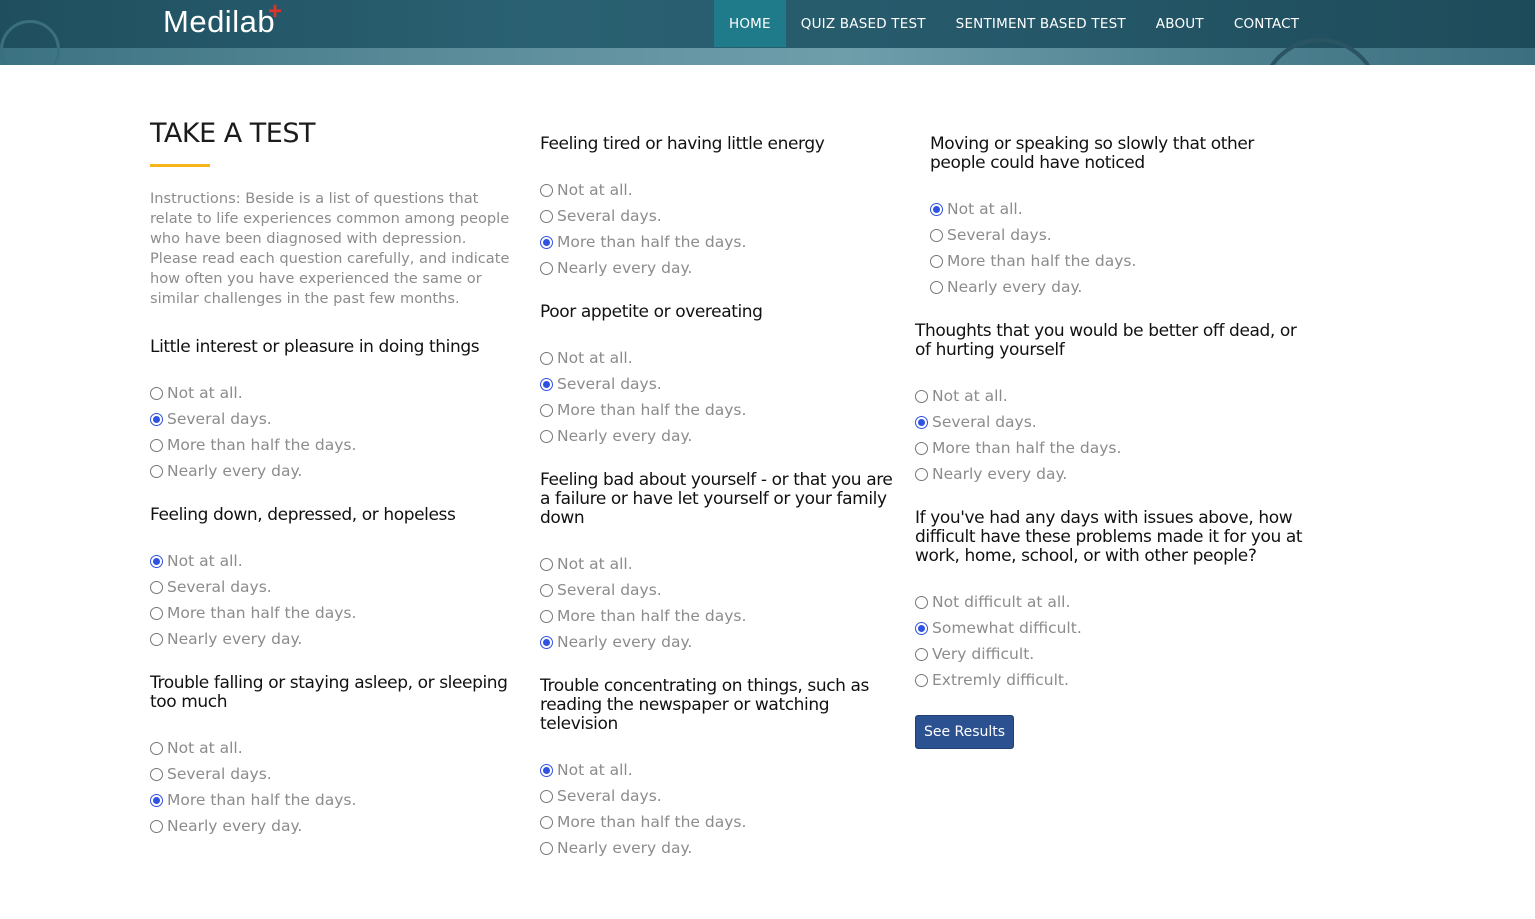  Describe the element at coordinates (253, 800) in the screenshot. I see `question-3-option-3: More than half the days.` at that location.